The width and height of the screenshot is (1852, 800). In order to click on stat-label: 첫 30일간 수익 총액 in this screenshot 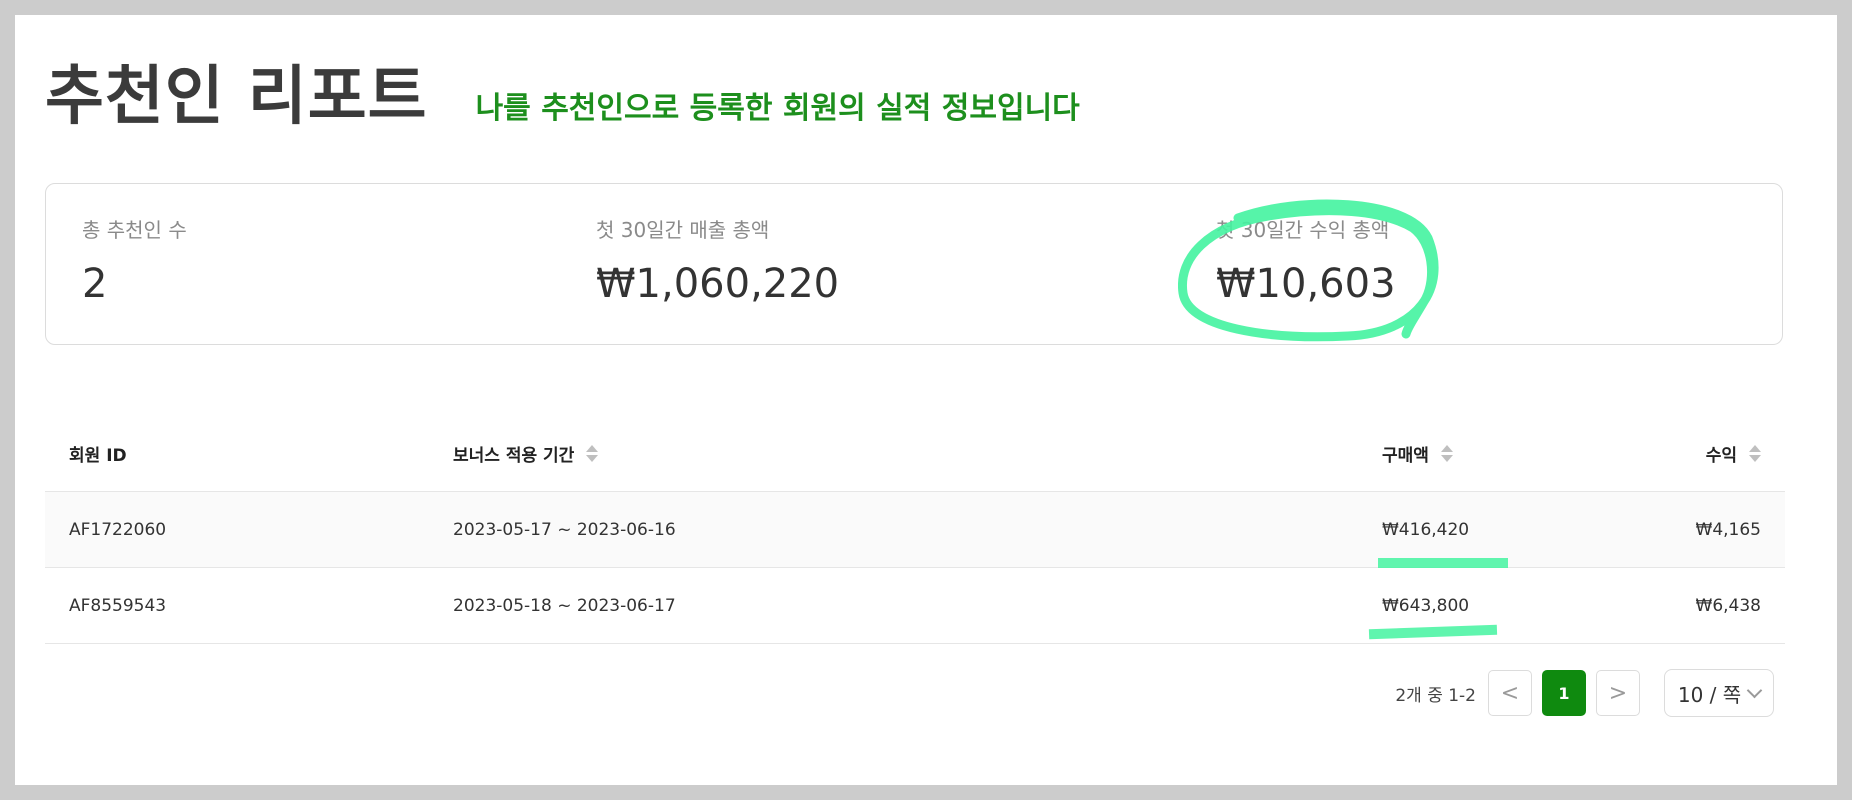, I will do `click(1303, 230)`.